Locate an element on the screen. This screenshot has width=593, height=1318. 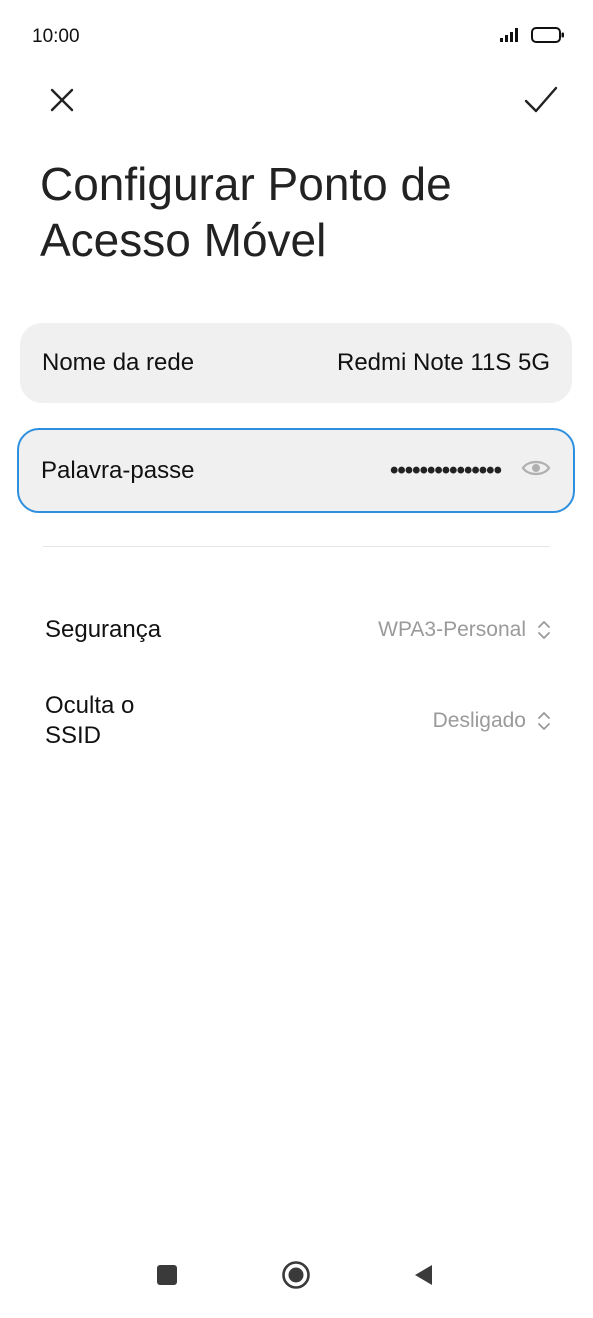
security-row: Segurança WPA3-Personal is located at coordinates (298, 630).